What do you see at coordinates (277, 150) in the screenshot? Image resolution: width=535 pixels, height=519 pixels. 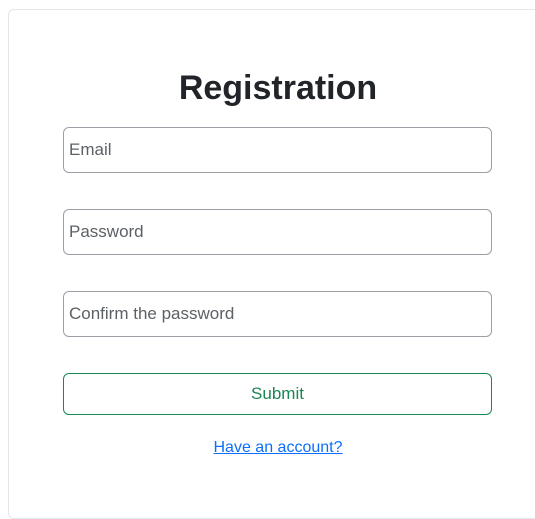 I see `email-field` at bounding box center [277, 150].